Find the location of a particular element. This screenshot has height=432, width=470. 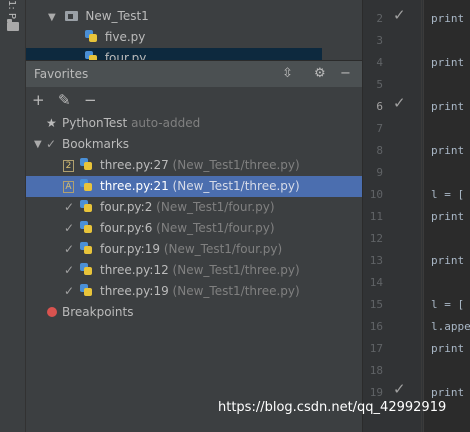

favorites-item-breakpoints: Breakpoints is located at coordinates (194, 312).